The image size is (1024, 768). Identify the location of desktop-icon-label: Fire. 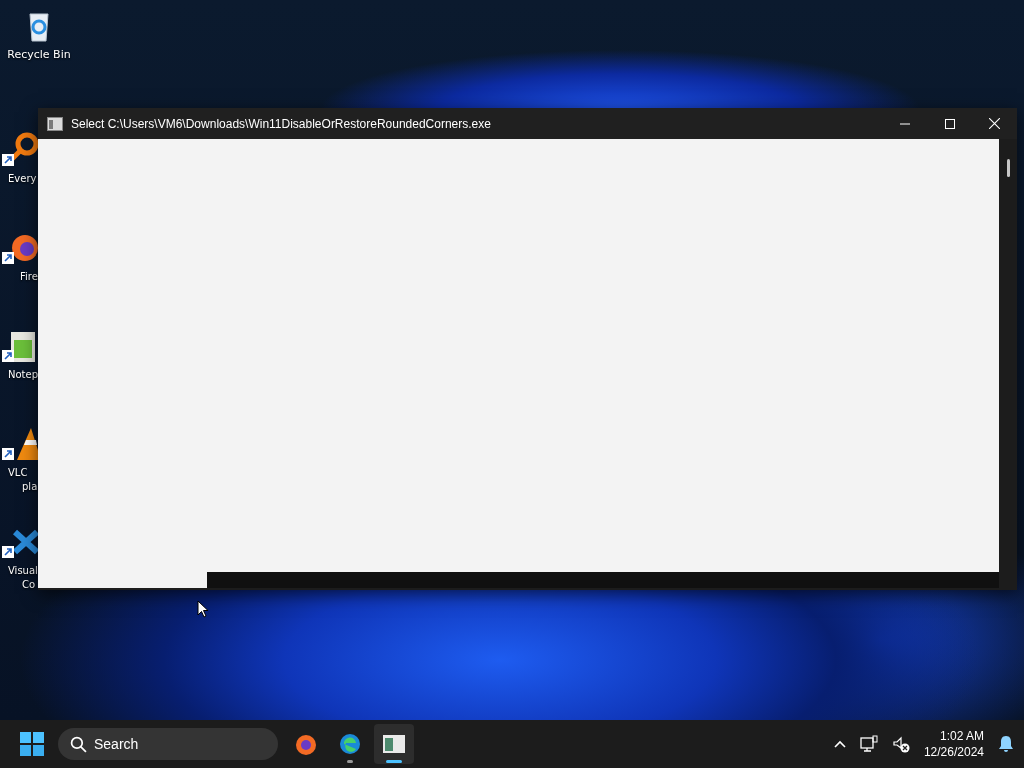
(28, 277).